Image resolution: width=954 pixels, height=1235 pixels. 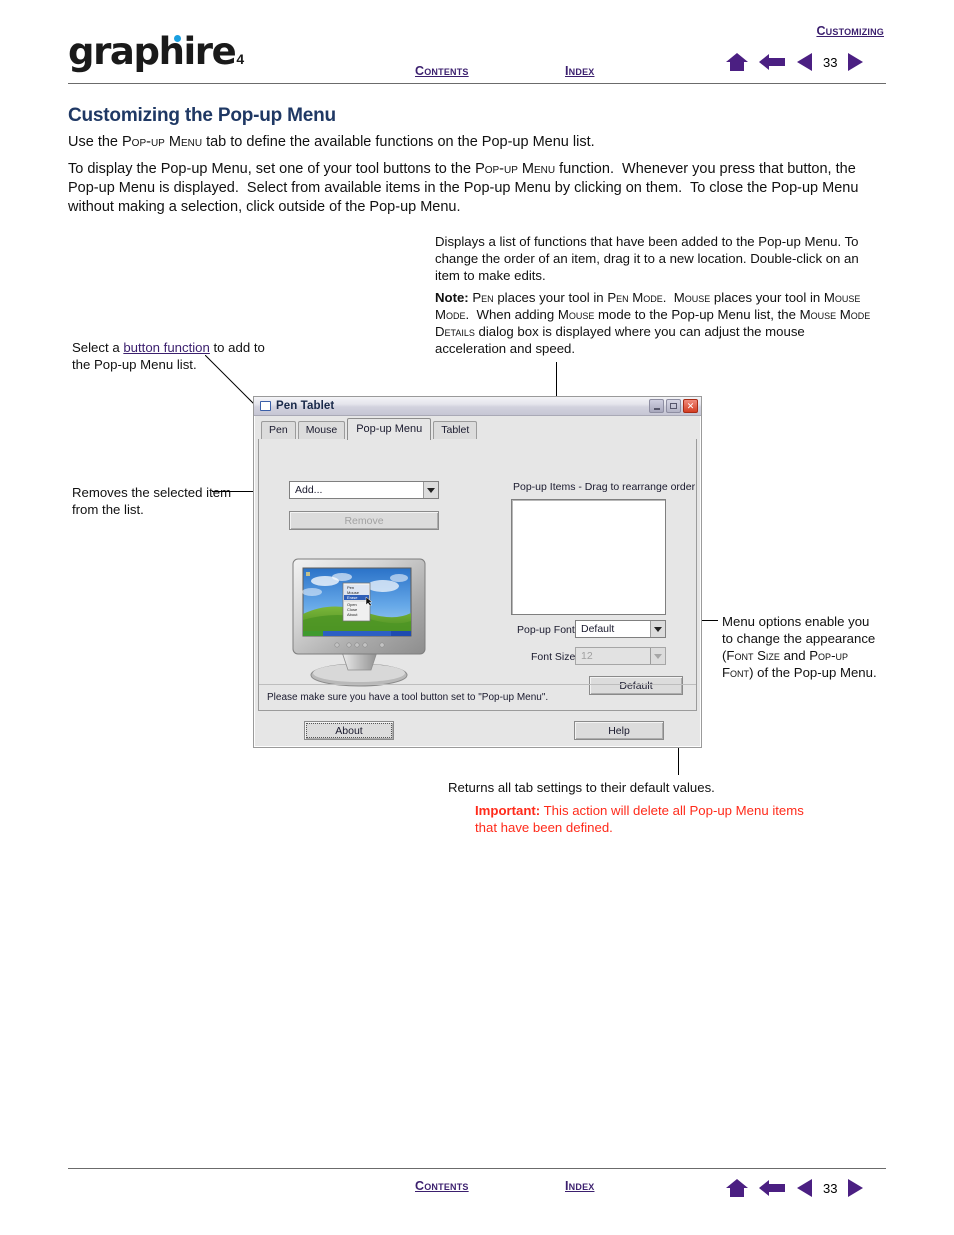 What do you see at coordinates (553, 657) in the screenshot?
I see `font-size-label: Font Size` at bounding box center [553, 657].